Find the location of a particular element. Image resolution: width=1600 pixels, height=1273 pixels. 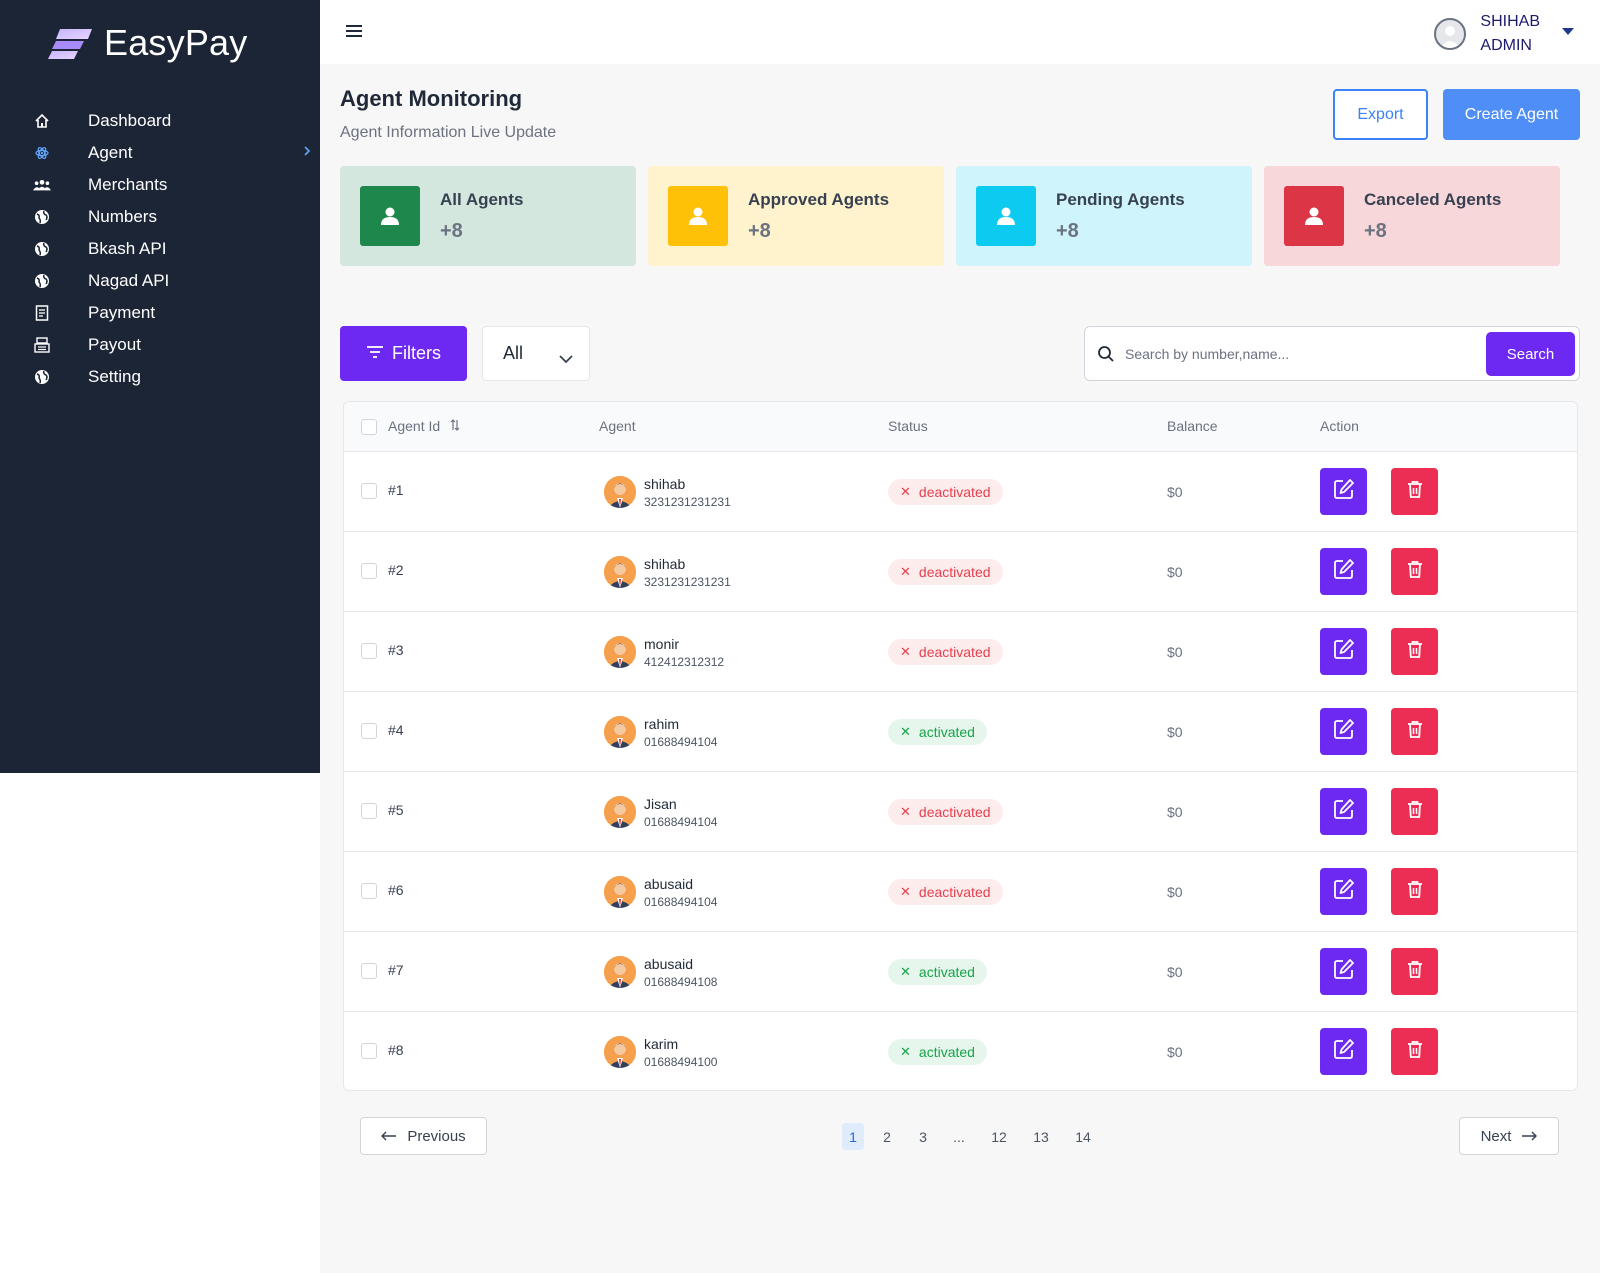

page-title: Agent Monitoring is located at coordinates (431, 98).